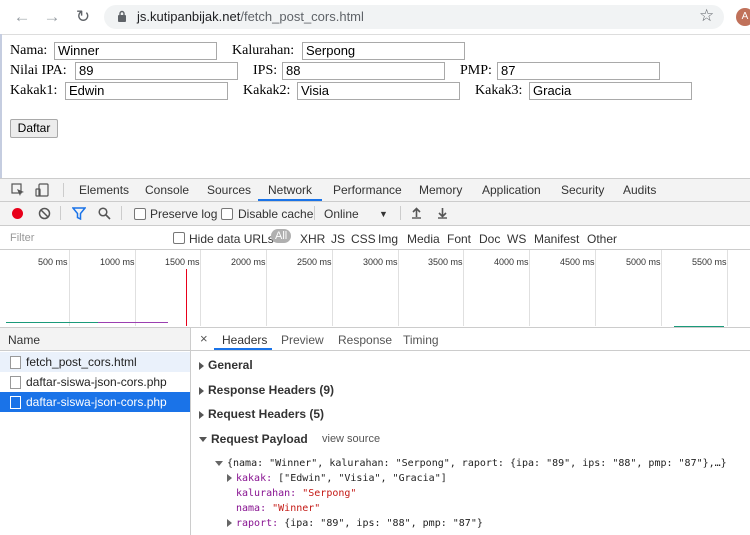  I want to click on kakak3-label: Kakak3:, so click(499, 90).